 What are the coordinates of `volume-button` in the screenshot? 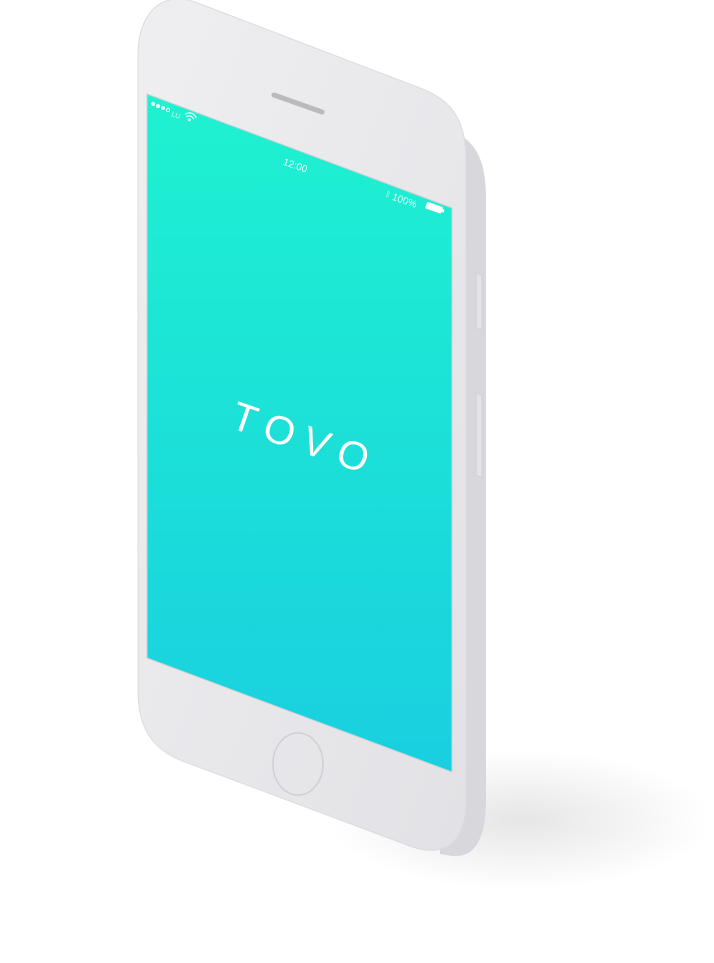 It's located at (479, 301).